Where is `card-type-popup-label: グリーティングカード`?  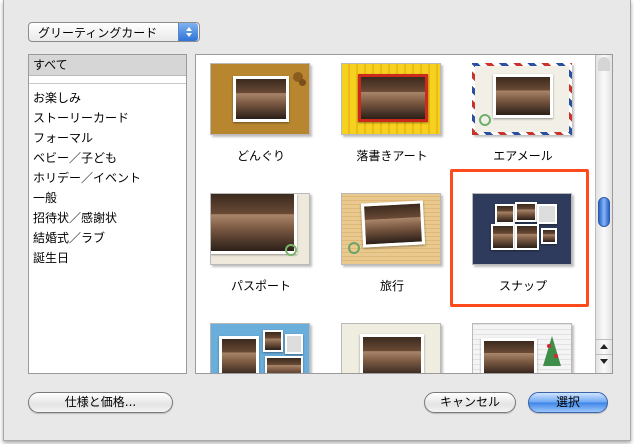
card-type-popup-label: グリーティングカード is located at coordinates (98, 32).